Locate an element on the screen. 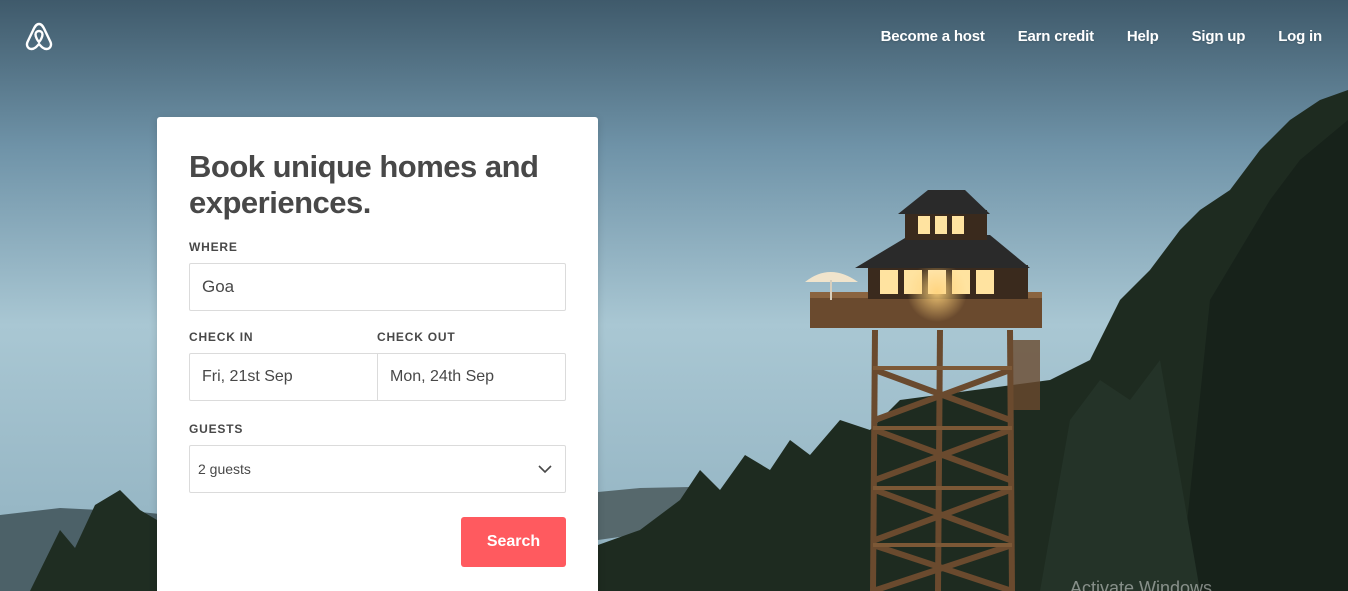  guests-value: 2 guests is located at coordinates (224, 469).